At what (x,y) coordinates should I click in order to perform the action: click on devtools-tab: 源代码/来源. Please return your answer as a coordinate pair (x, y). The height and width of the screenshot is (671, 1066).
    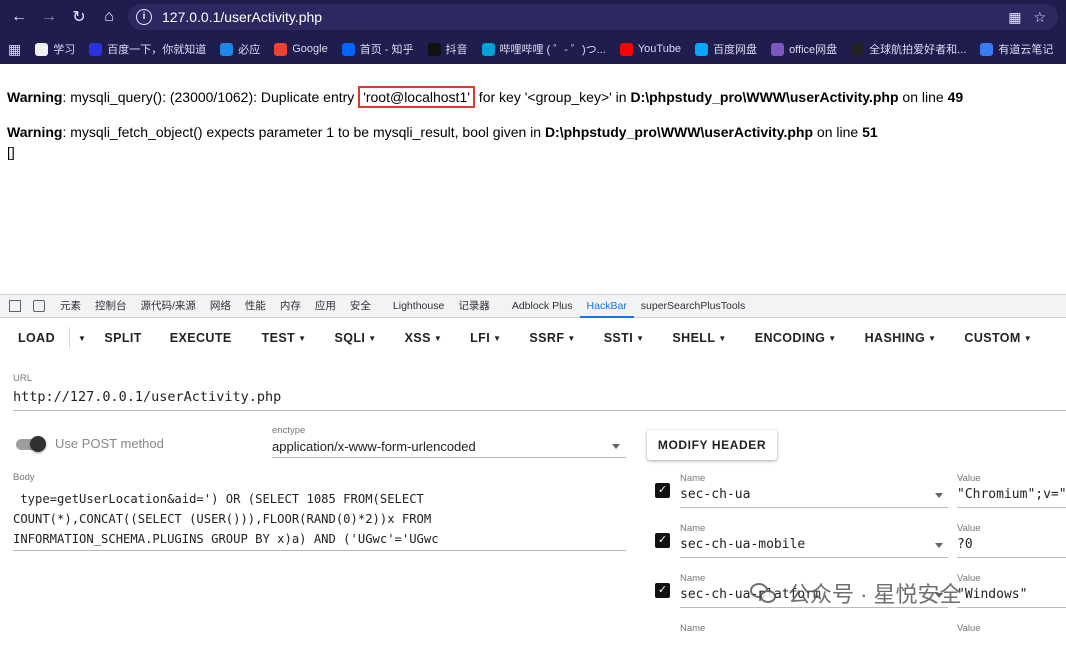
    Looking at the image, I should click on (168, 306).